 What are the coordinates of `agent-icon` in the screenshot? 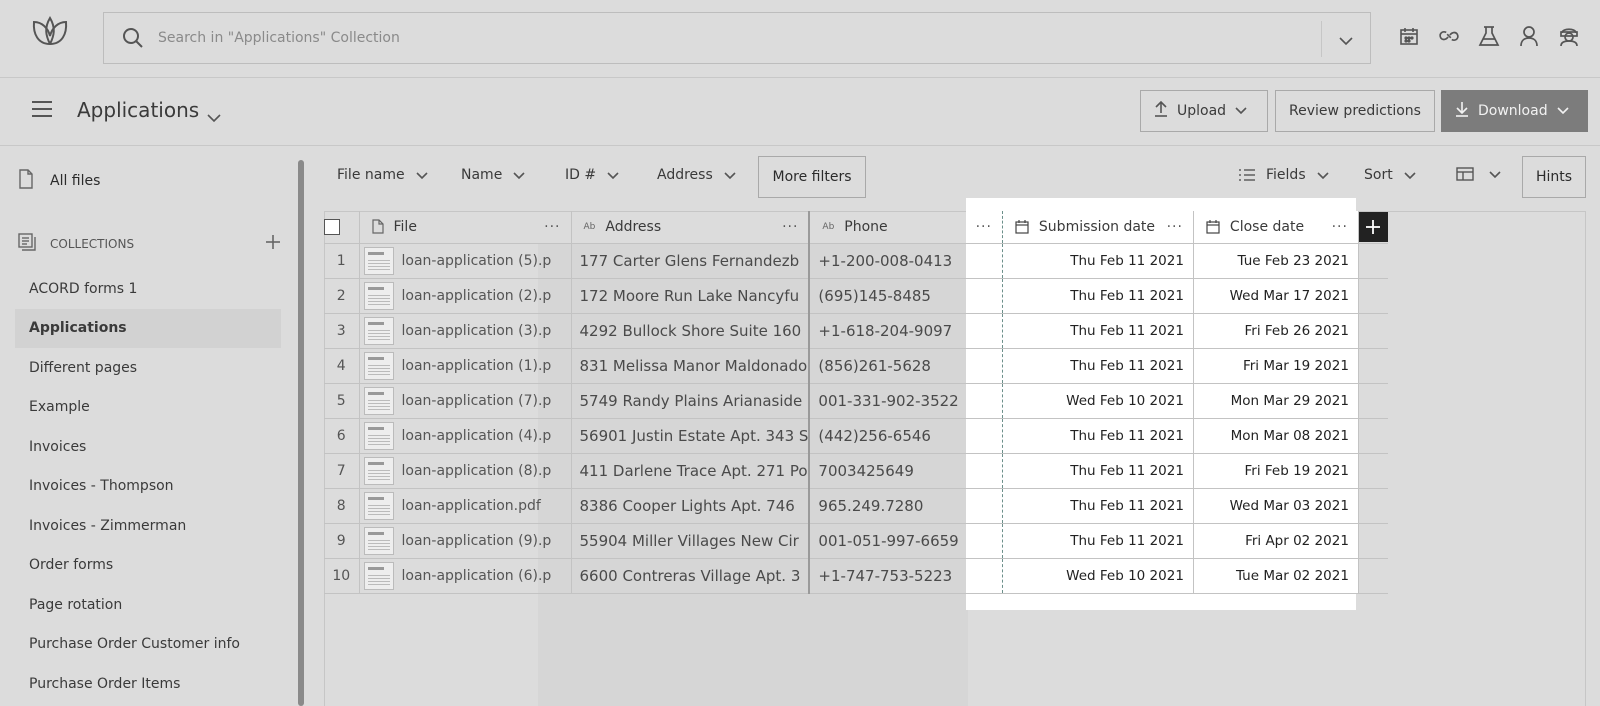 It's located at (1569, 36).